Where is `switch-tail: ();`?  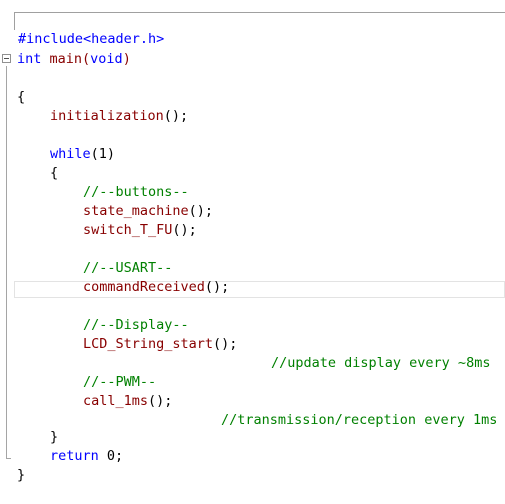 switch-tail: (); is located at coordinates (184, 230).